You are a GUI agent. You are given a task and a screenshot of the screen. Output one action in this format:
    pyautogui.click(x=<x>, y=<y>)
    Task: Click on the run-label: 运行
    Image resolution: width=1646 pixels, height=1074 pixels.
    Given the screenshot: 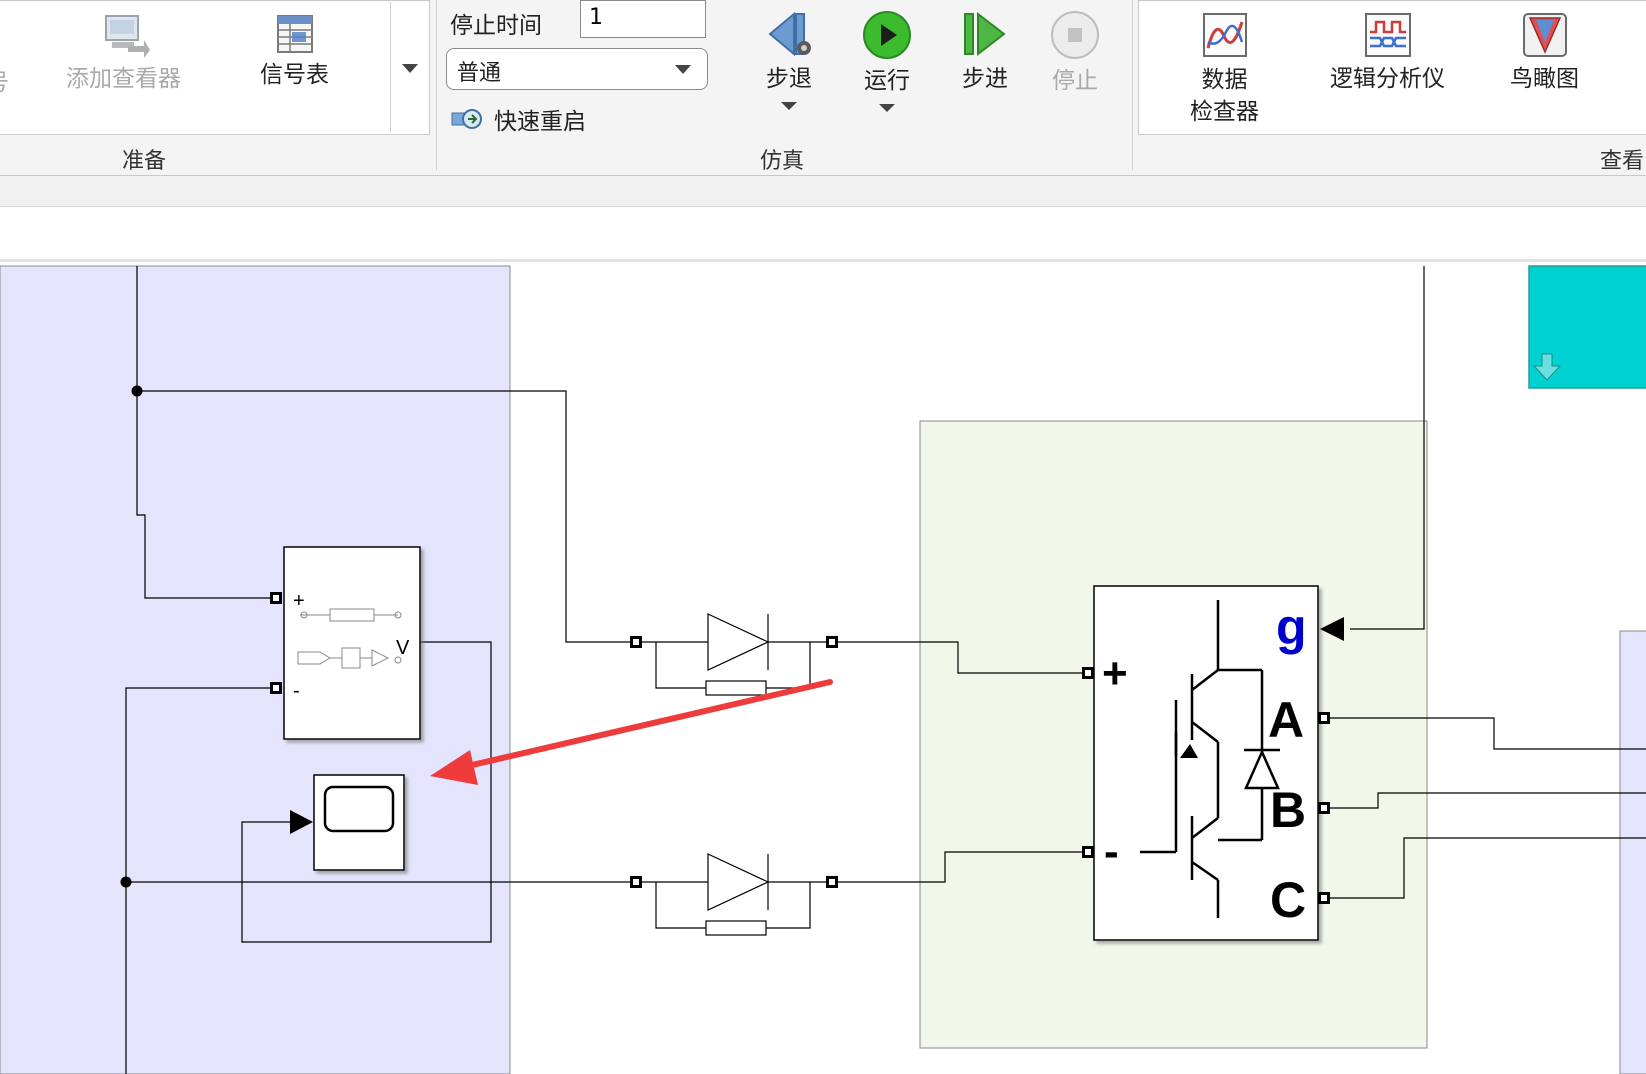 What is the action you would take?
    pyautogui.click(x=887, y=81)
    